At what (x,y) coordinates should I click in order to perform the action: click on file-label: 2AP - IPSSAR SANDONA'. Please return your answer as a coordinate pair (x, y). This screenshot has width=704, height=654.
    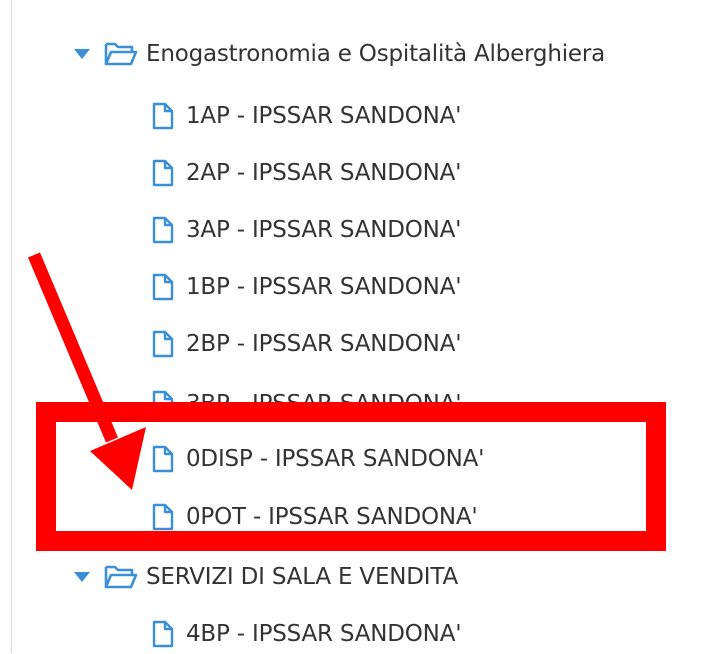
    Looking at the image, I should click on (324, 173).